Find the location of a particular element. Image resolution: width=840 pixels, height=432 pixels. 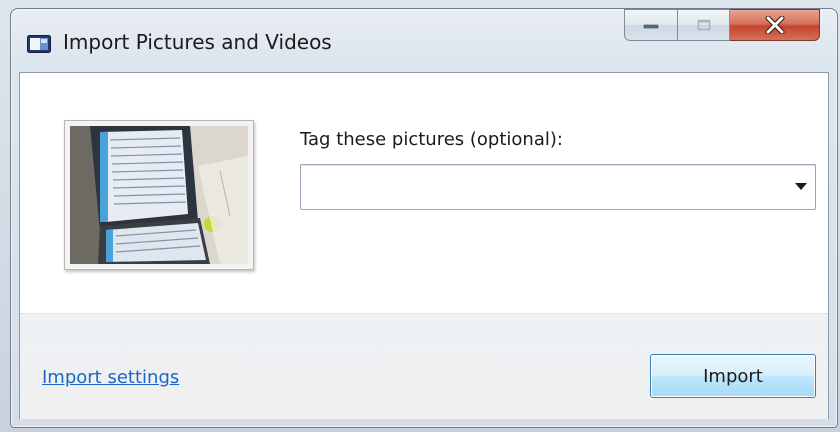

caption-buttons is located at coordinates (726, 26).